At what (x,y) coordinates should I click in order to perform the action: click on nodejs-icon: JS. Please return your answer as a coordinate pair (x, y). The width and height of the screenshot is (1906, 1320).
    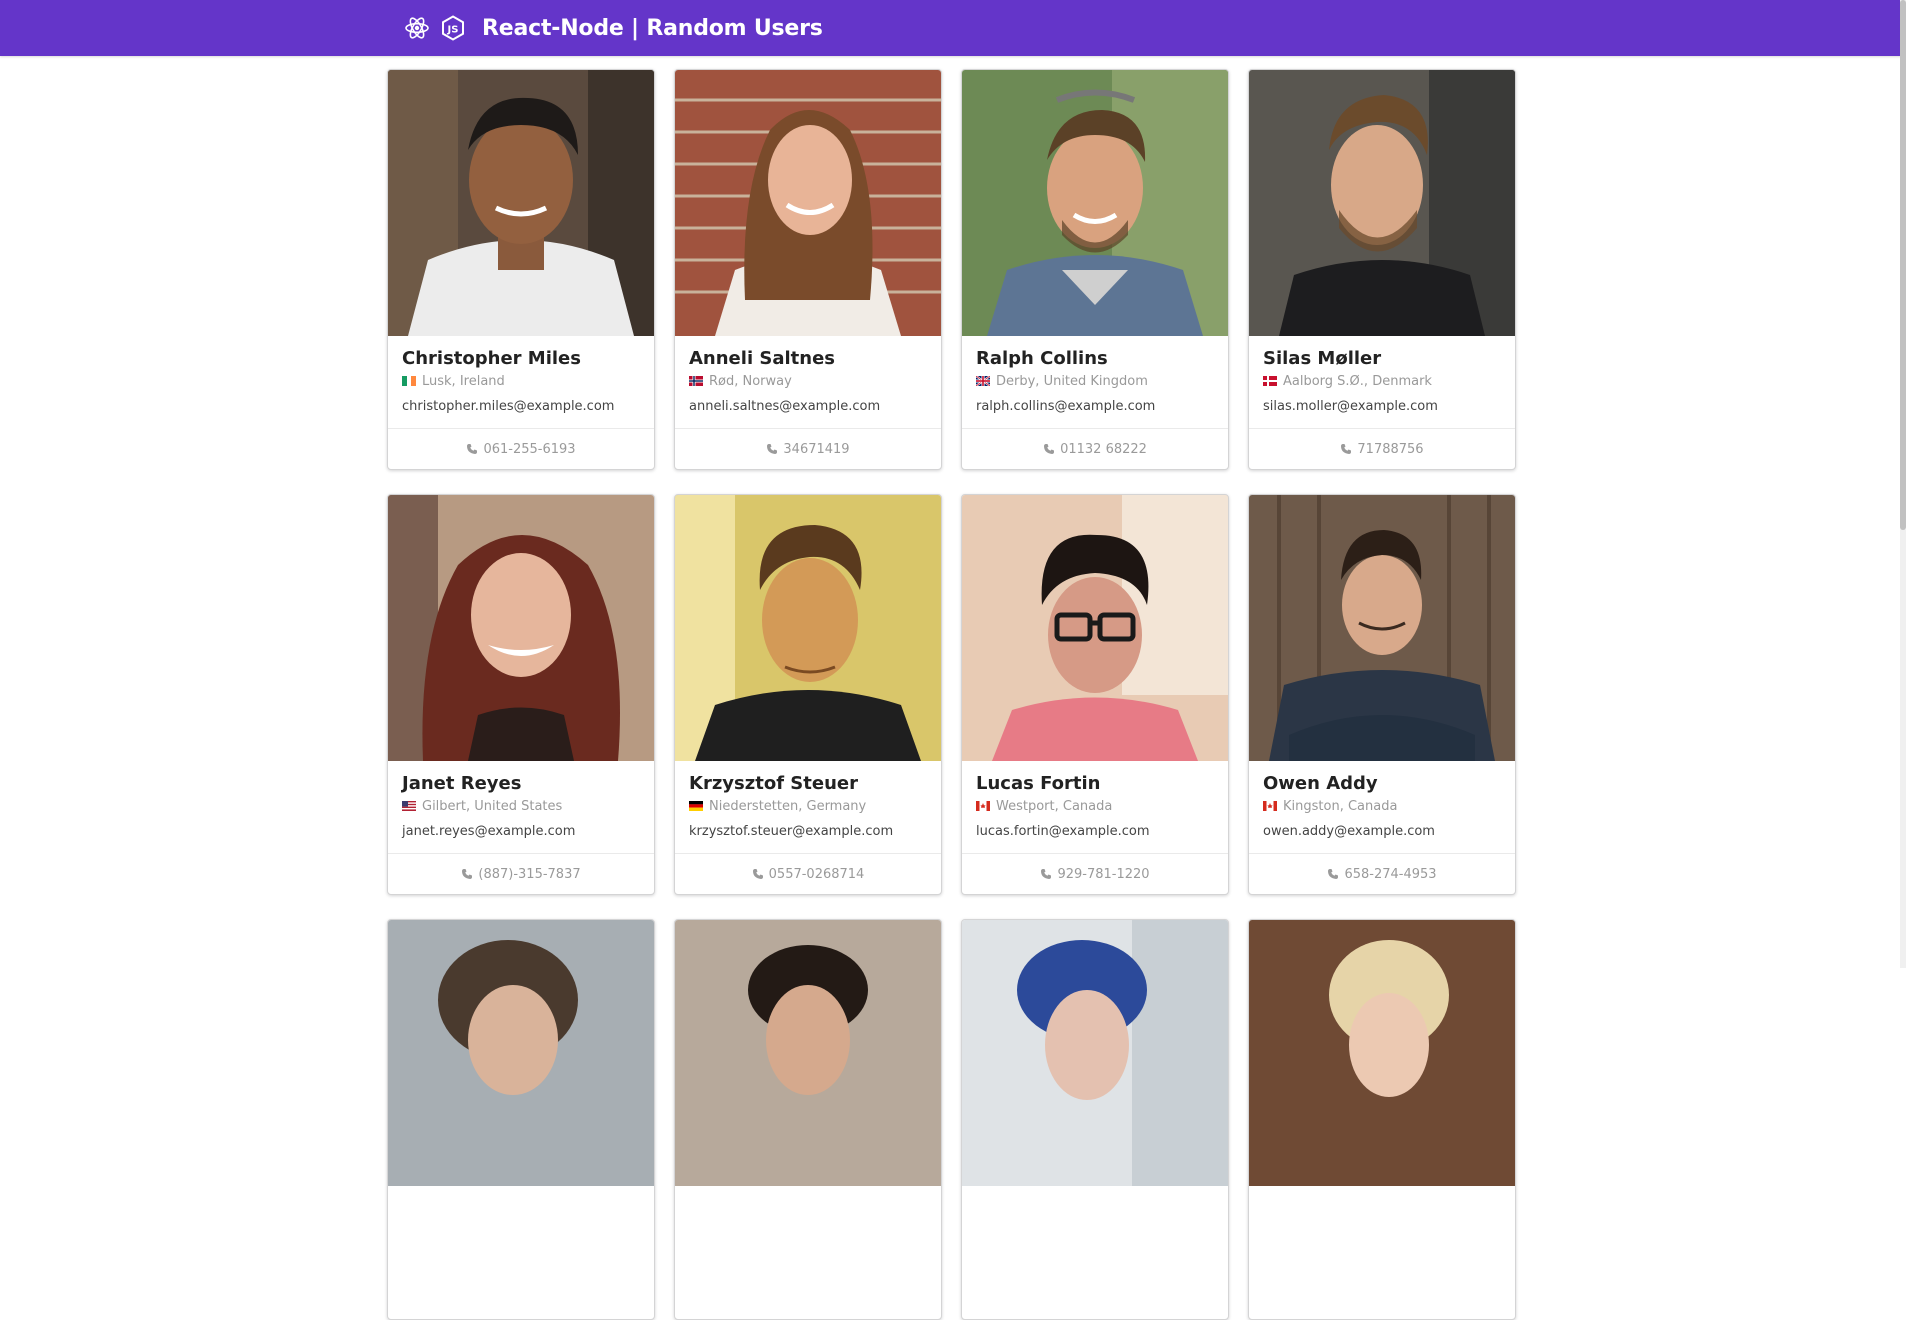
    Looking at the image, I should click on (453, 28).